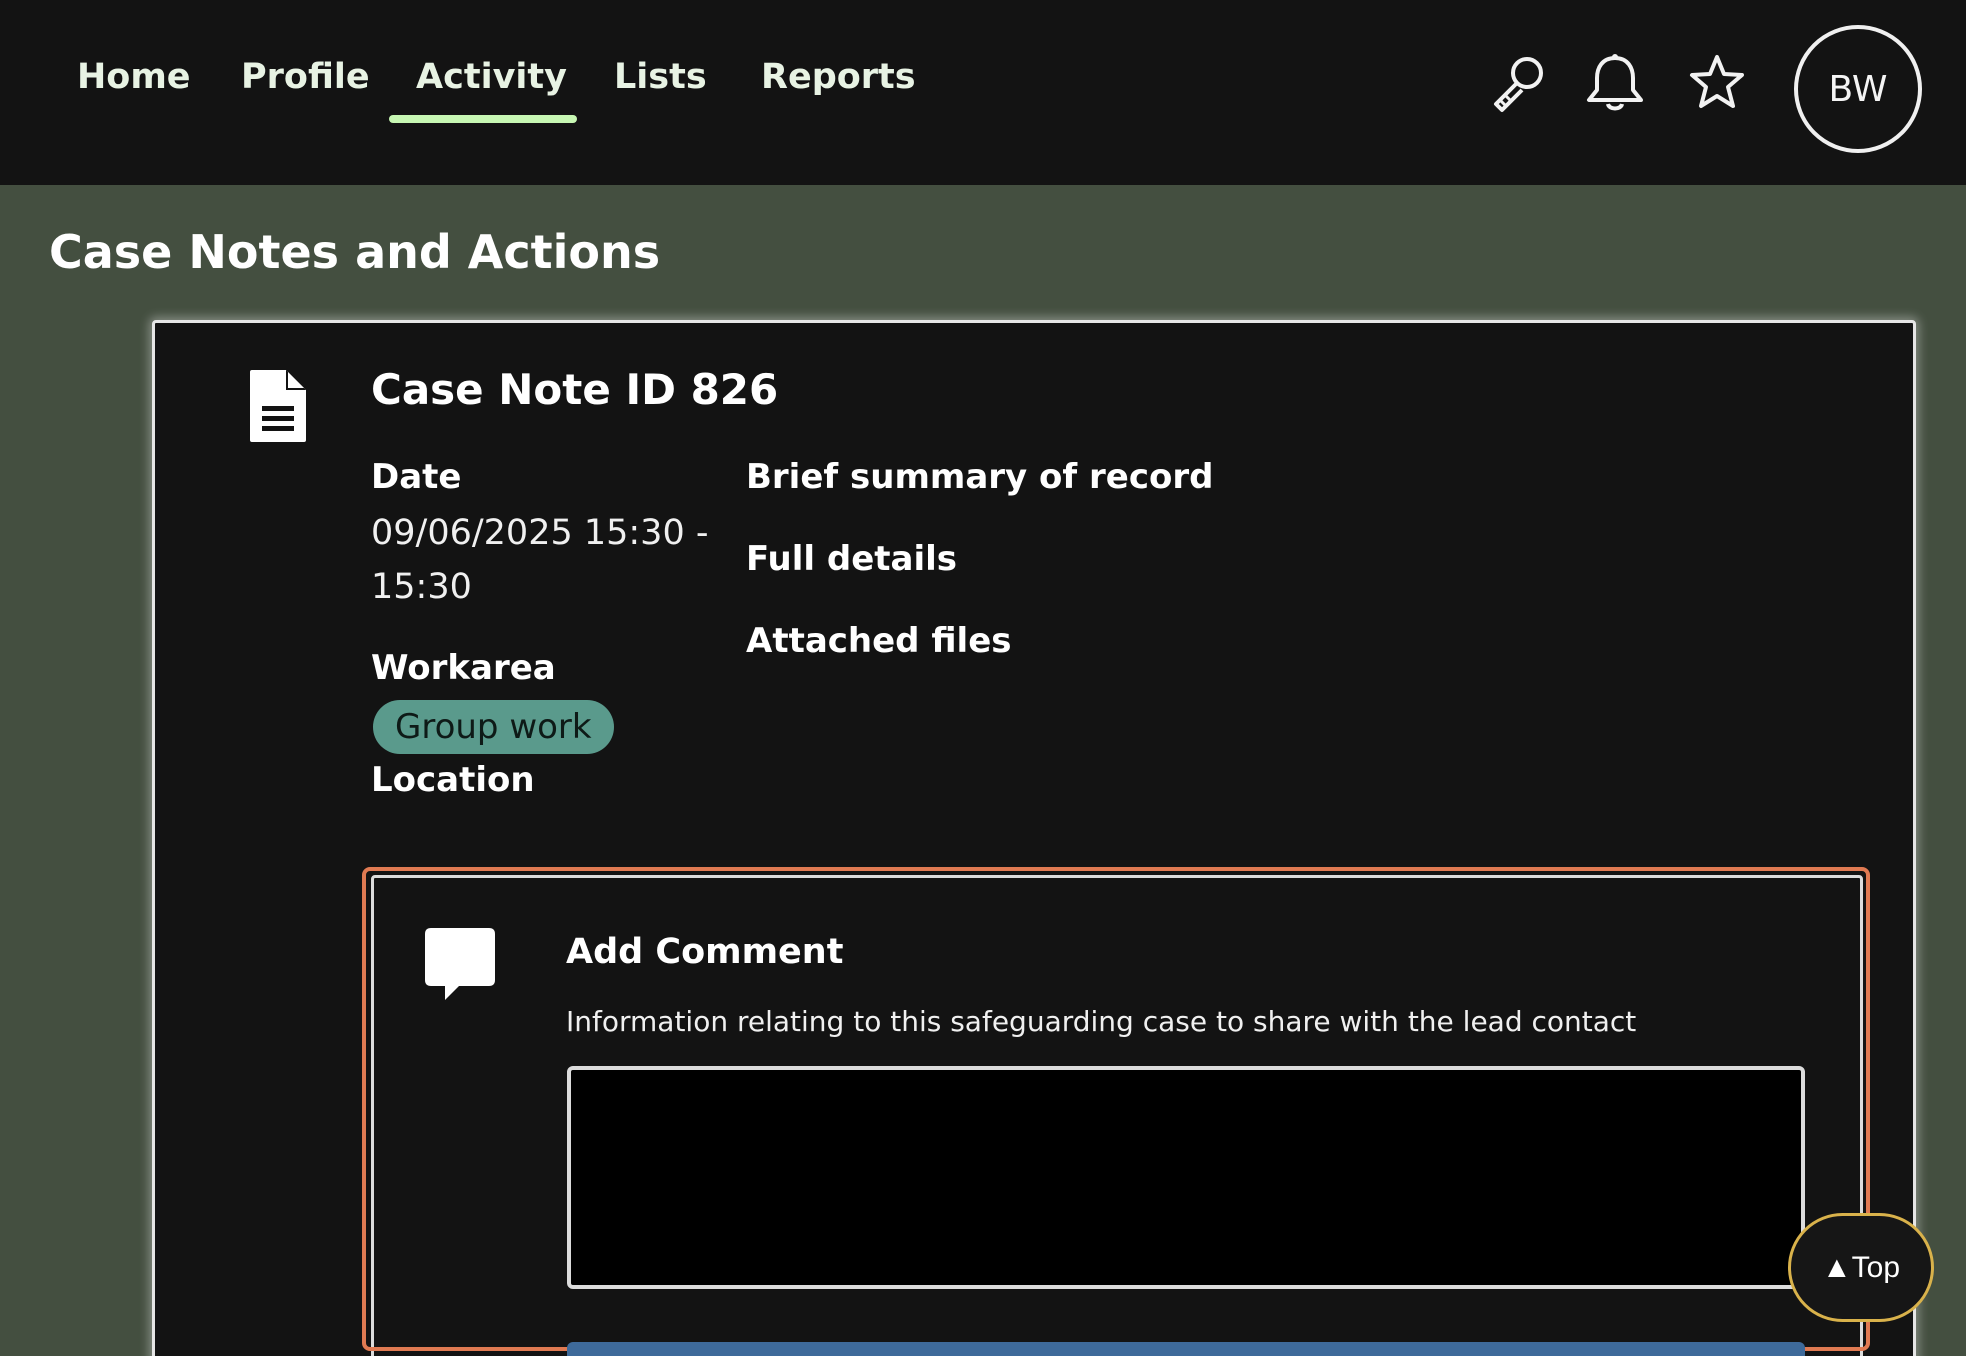  I want to click on case-note-title: Case Note ID 826, so click(575, 389).